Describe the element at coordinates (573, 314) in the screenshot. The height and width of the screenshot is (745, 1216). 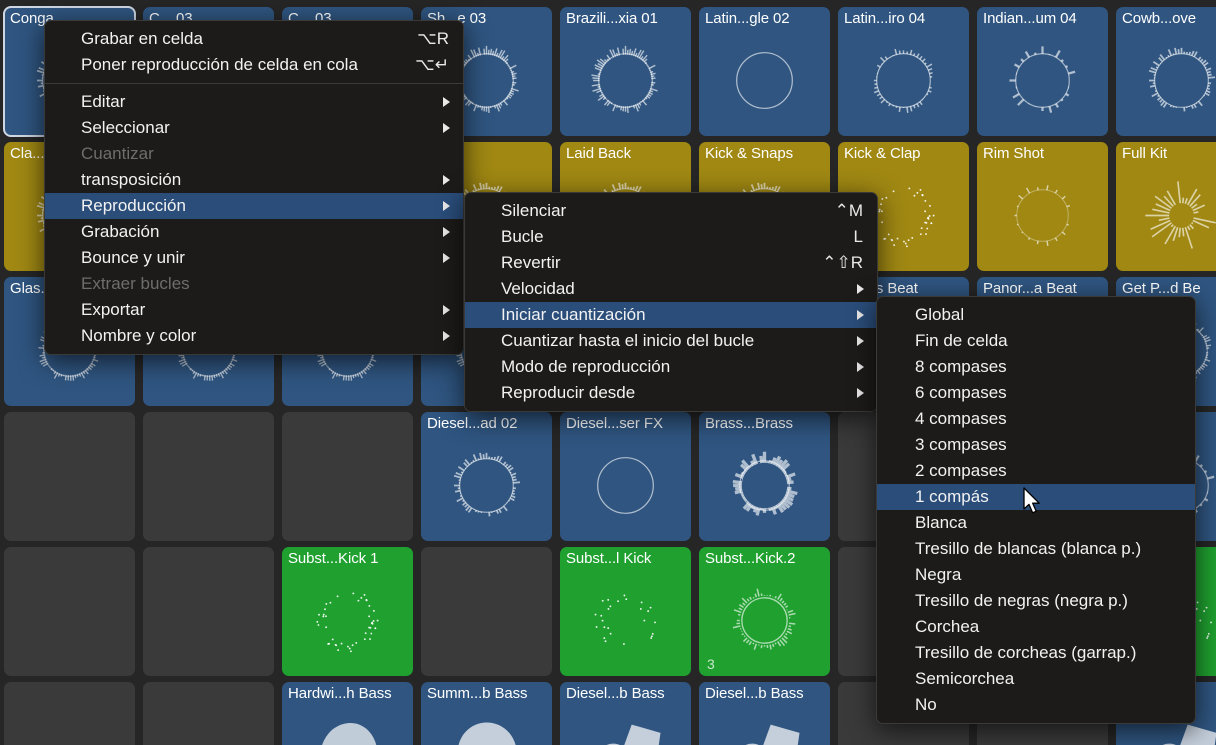
I see `menu-item-label: Iniciar cuantización` at that location.